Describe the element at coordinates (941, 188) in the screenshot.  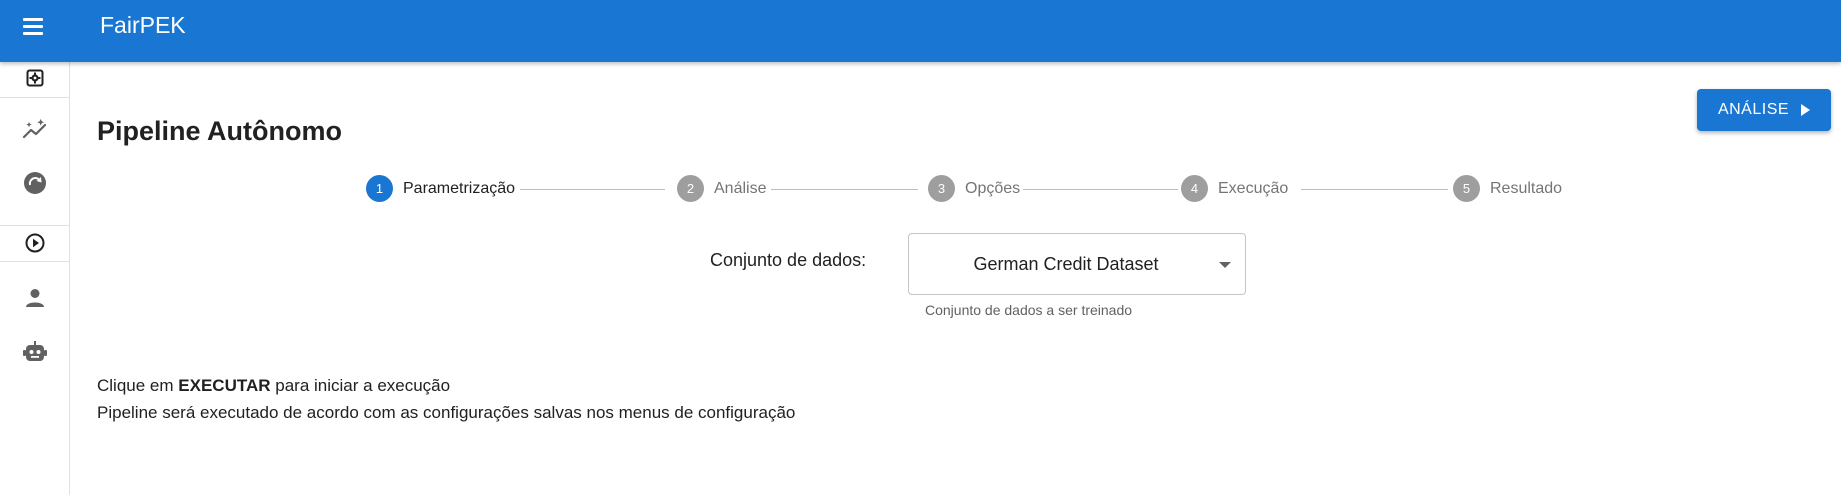
I see `step-number: 3` at that location.